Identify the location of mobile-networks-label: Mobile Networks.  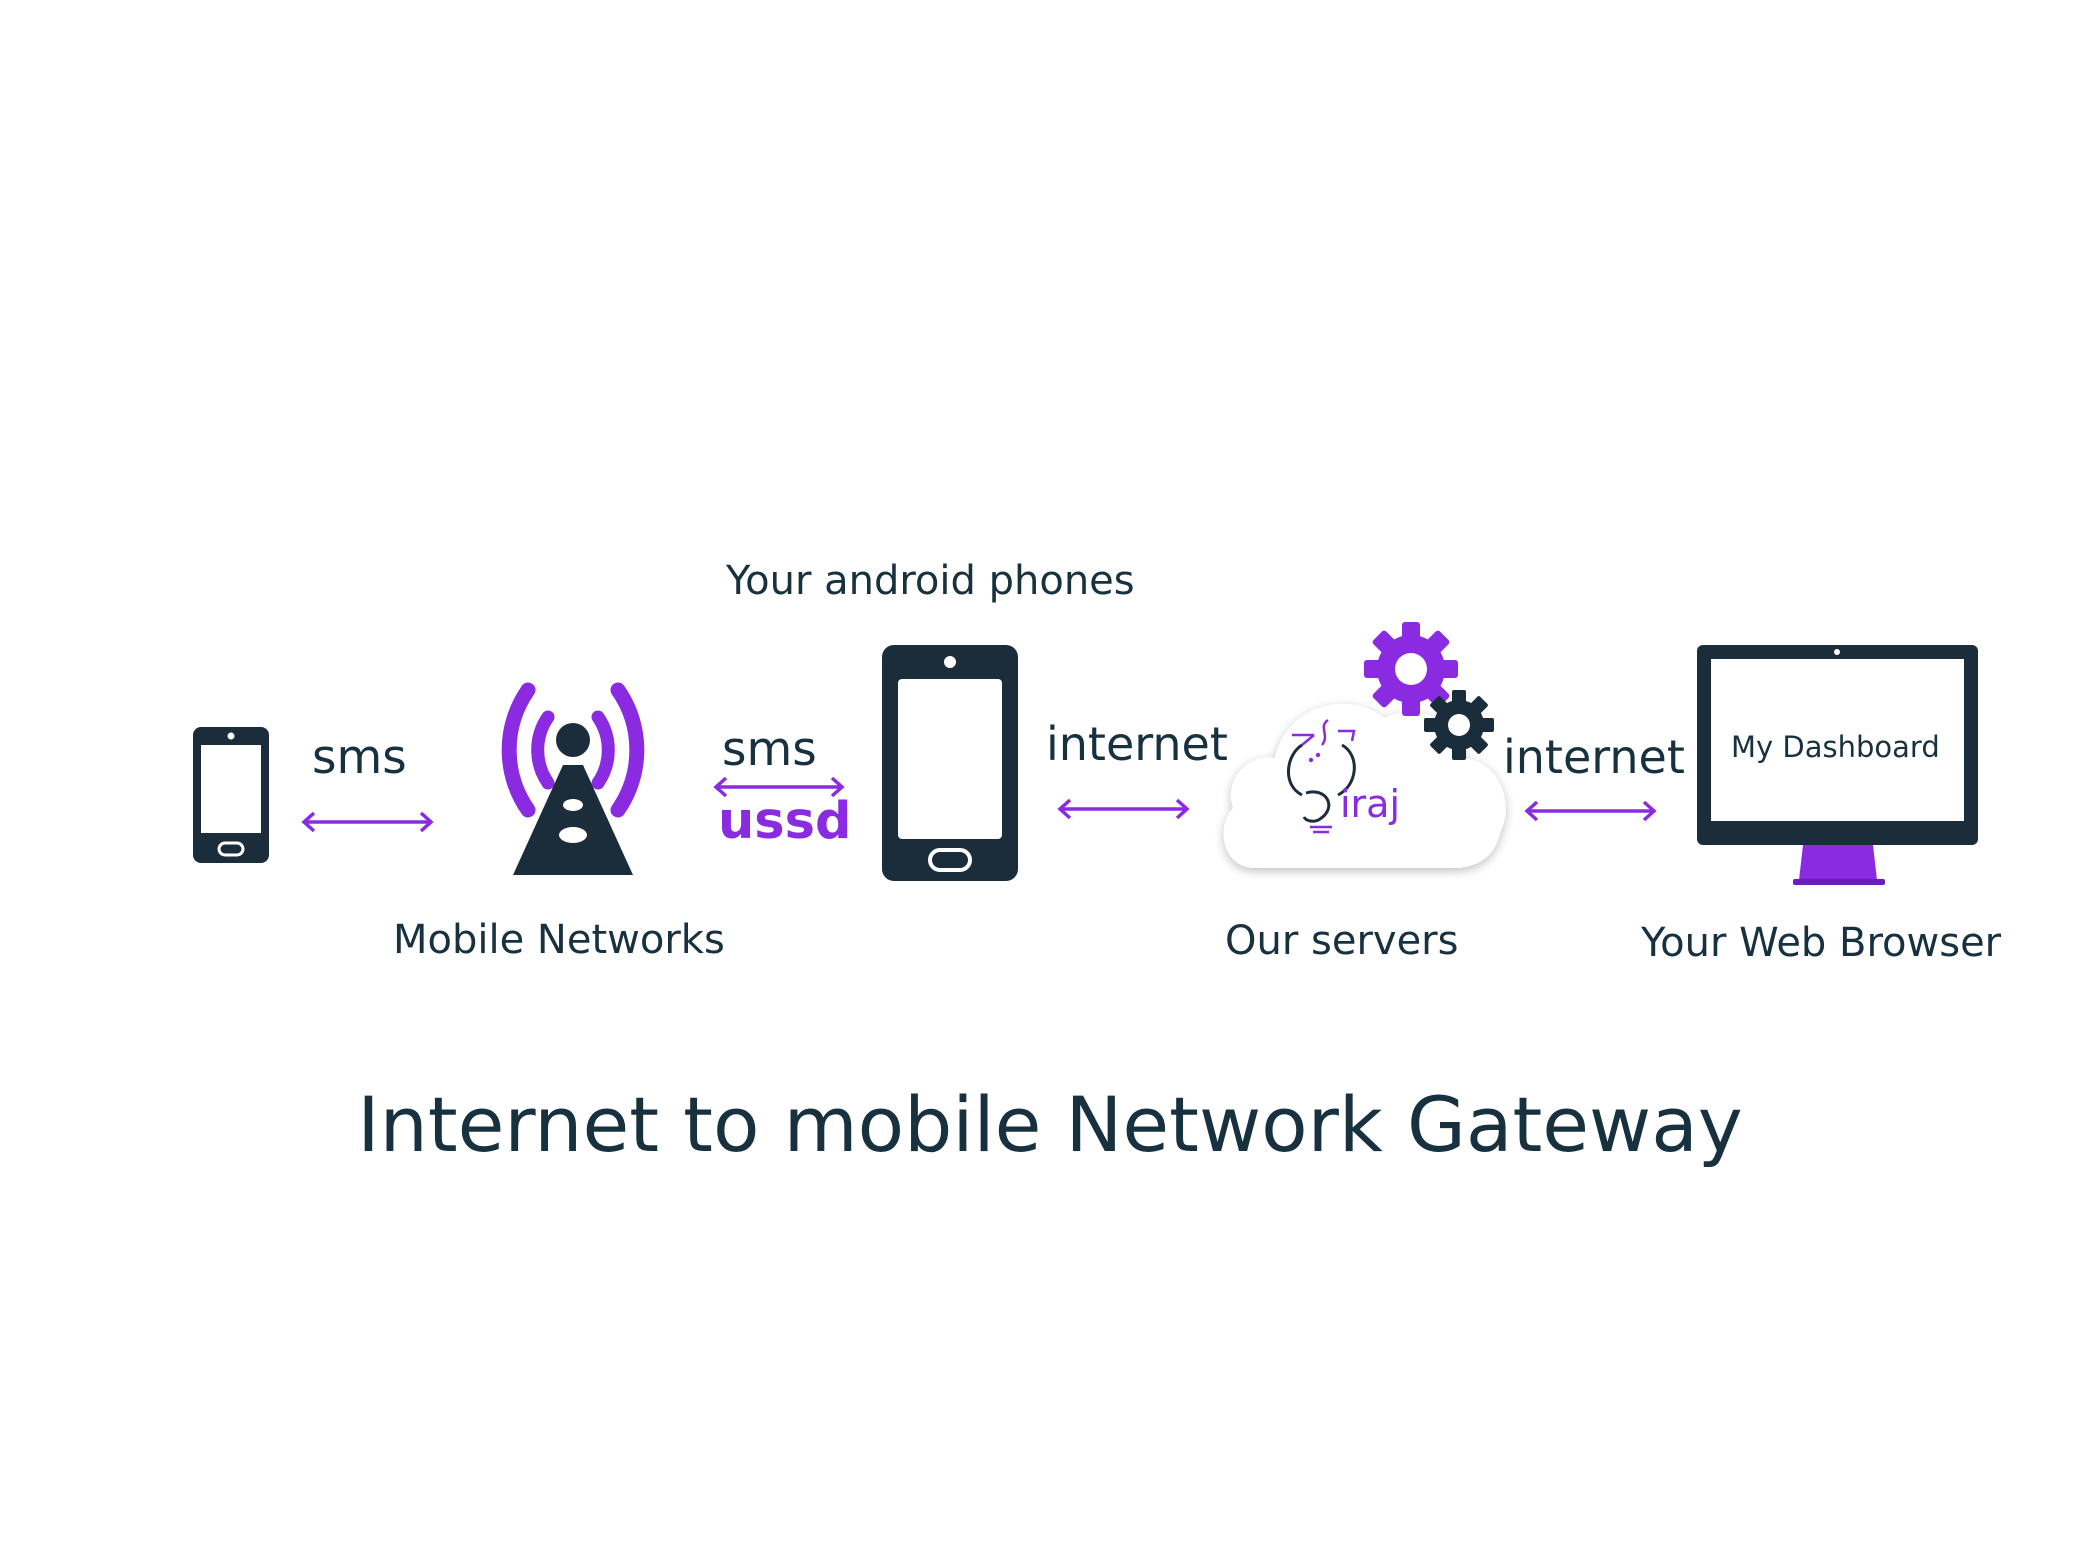
(559, 940).